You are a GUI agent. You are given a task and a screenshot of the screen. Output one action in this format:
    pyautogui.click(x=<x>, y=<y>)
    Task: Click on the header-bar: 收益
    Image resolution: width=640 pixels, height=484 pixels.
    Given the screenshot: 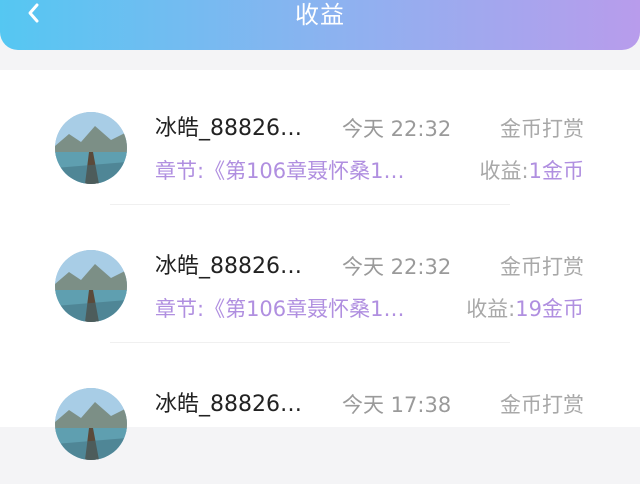 What is the action you would take?
    pyautogui.click(x=320, y=25)
    